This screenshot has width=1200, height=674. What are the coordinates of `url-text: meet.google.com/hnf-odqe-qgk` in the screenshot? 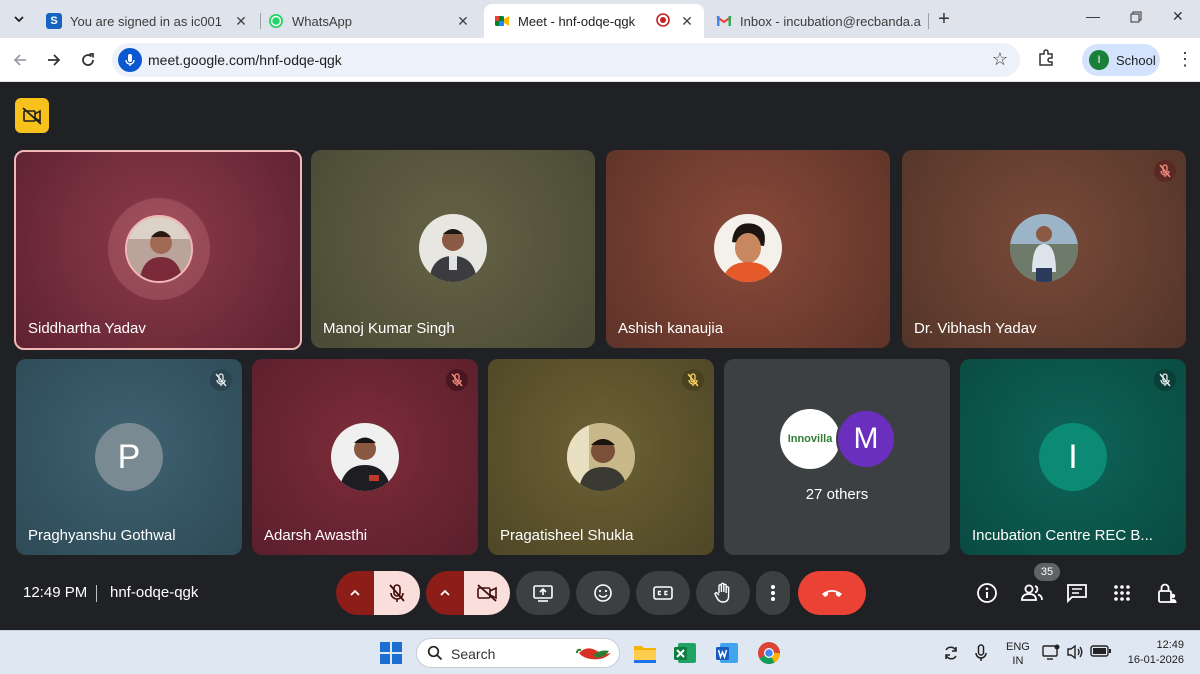 It's located at (245, 60).